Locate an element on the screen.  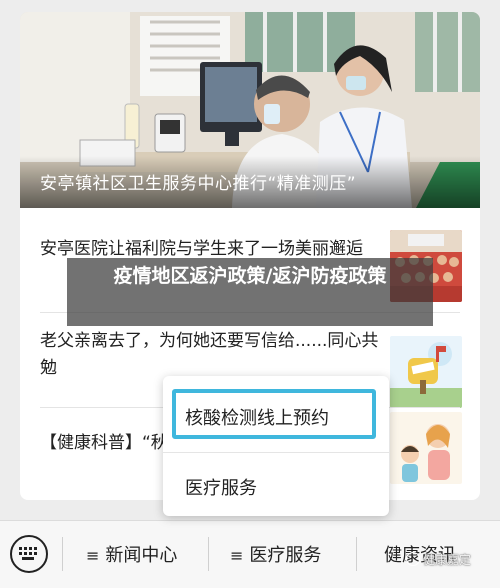
mailbox-illustration-image is located at coordinates (426, 372).